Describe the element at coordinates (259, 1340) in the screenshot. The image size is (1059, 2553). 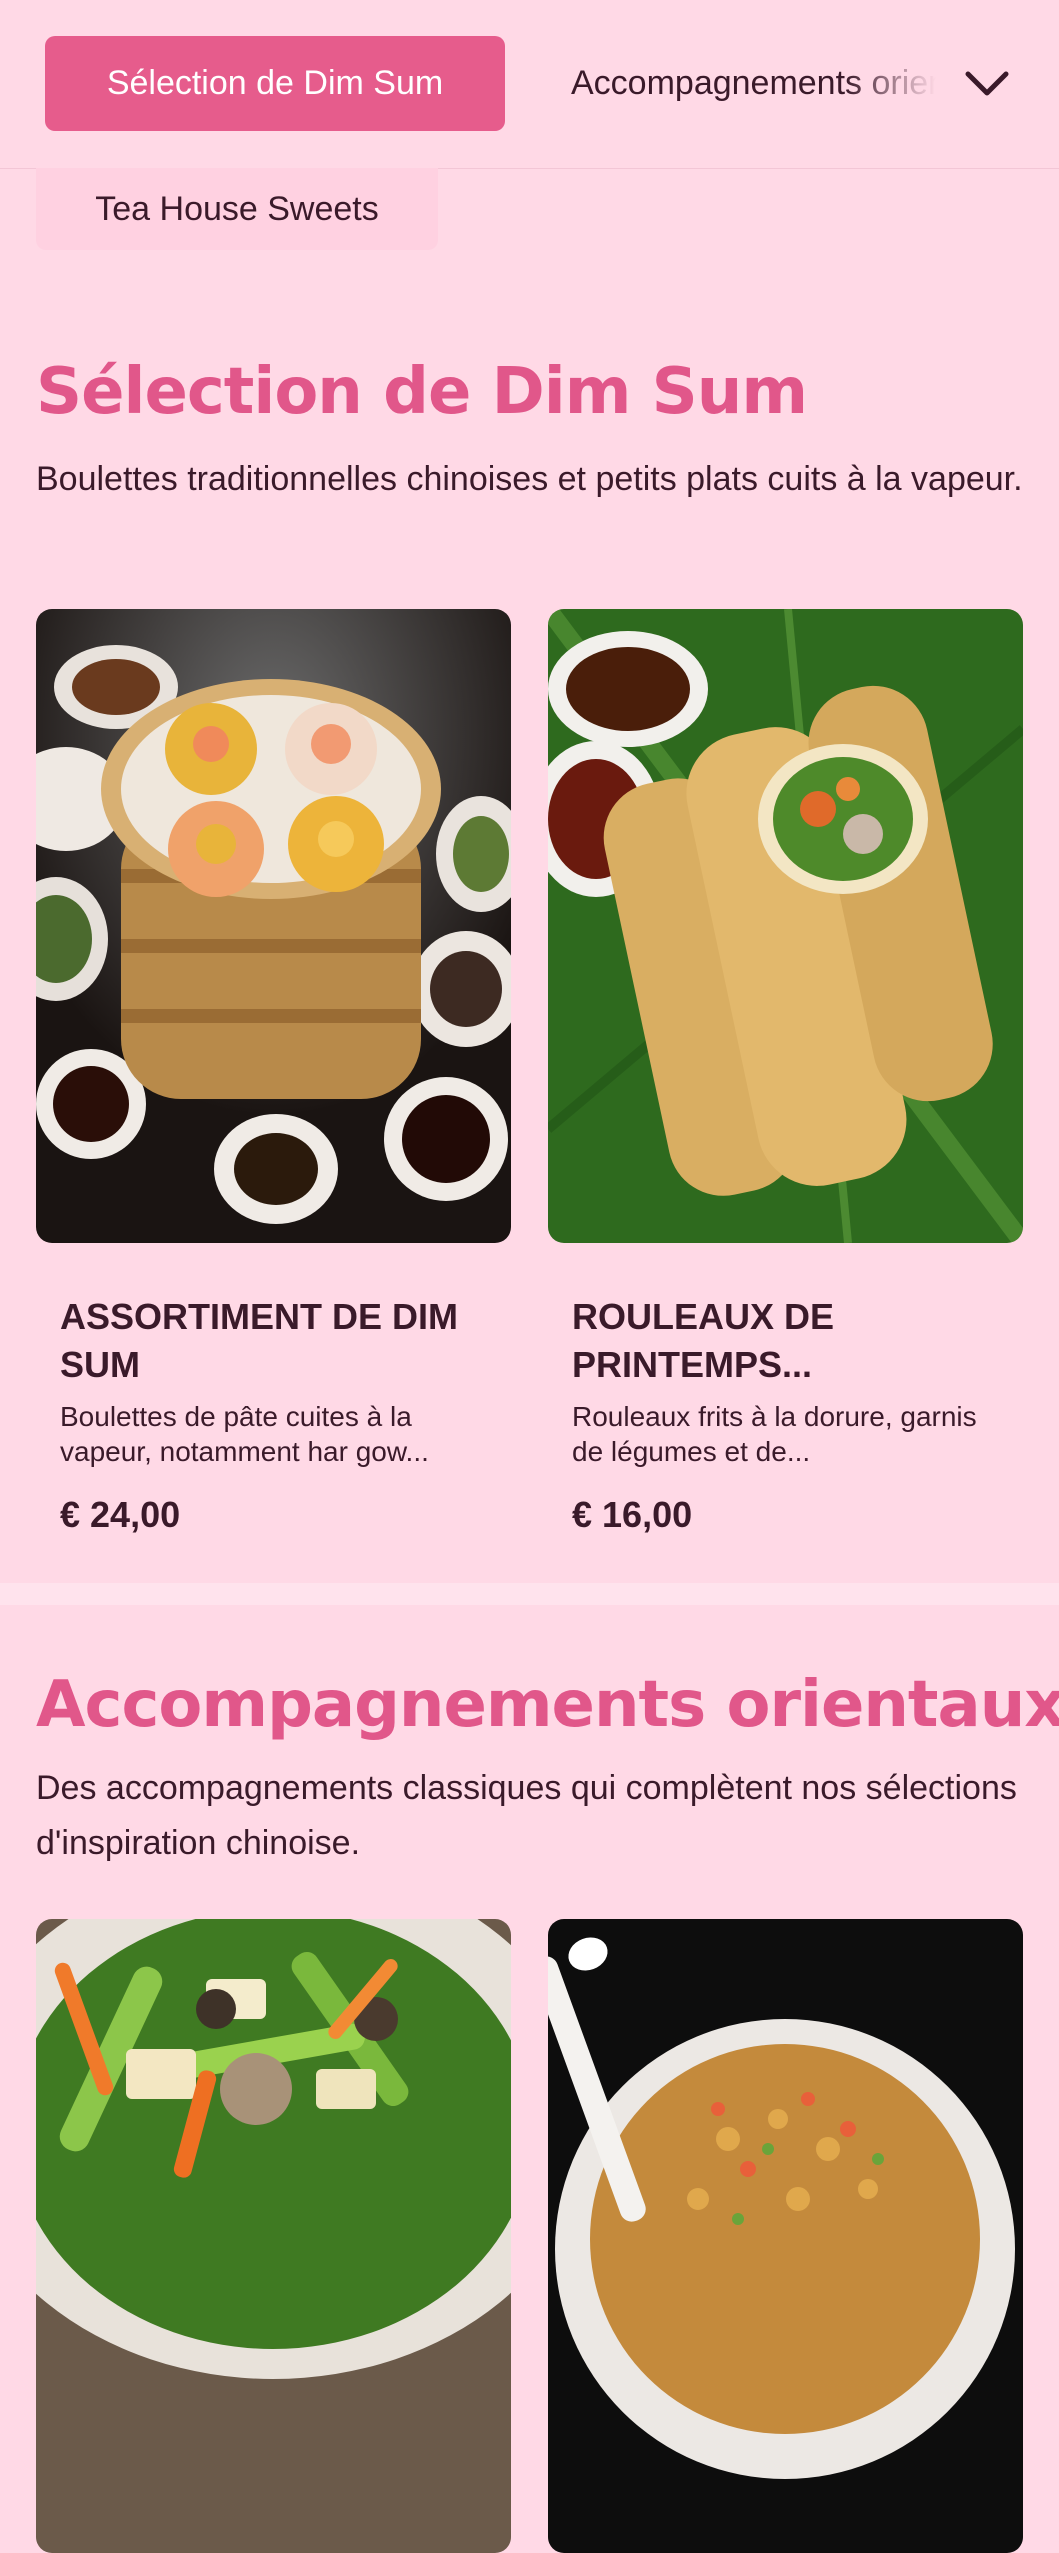
I see `menu-item-name: ASSORTIMENT DE DIM SUM` at that location.